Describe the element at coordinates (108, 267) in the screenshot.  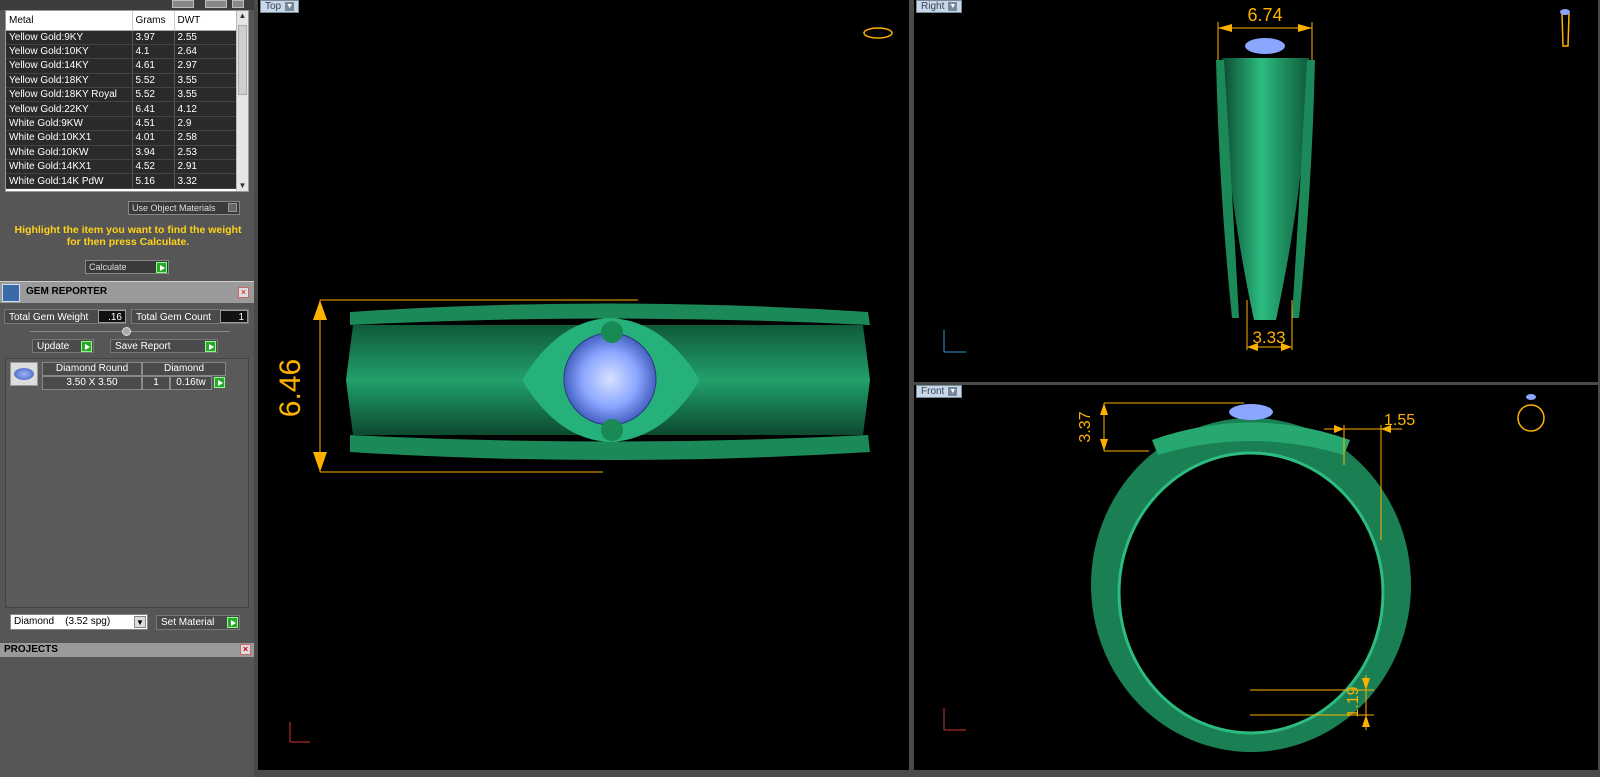
I see `calculate-label: Calculate` at that location.